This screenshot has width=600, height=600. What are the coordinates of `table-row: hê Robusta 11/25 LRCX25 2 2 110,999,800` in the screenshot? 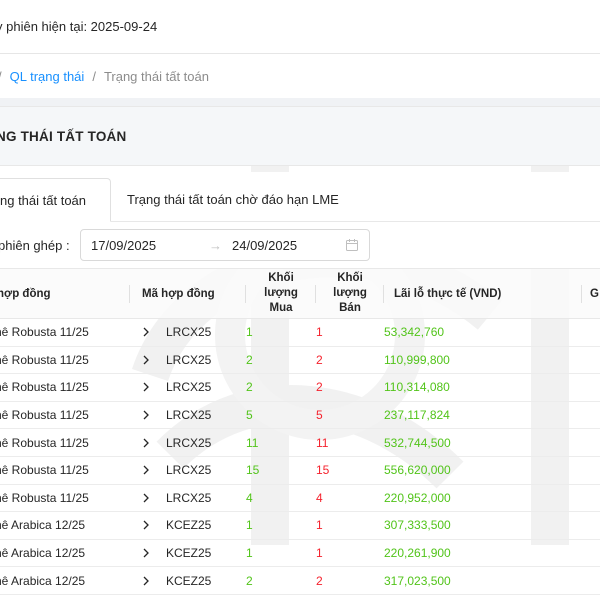 It's located at (300, 360).